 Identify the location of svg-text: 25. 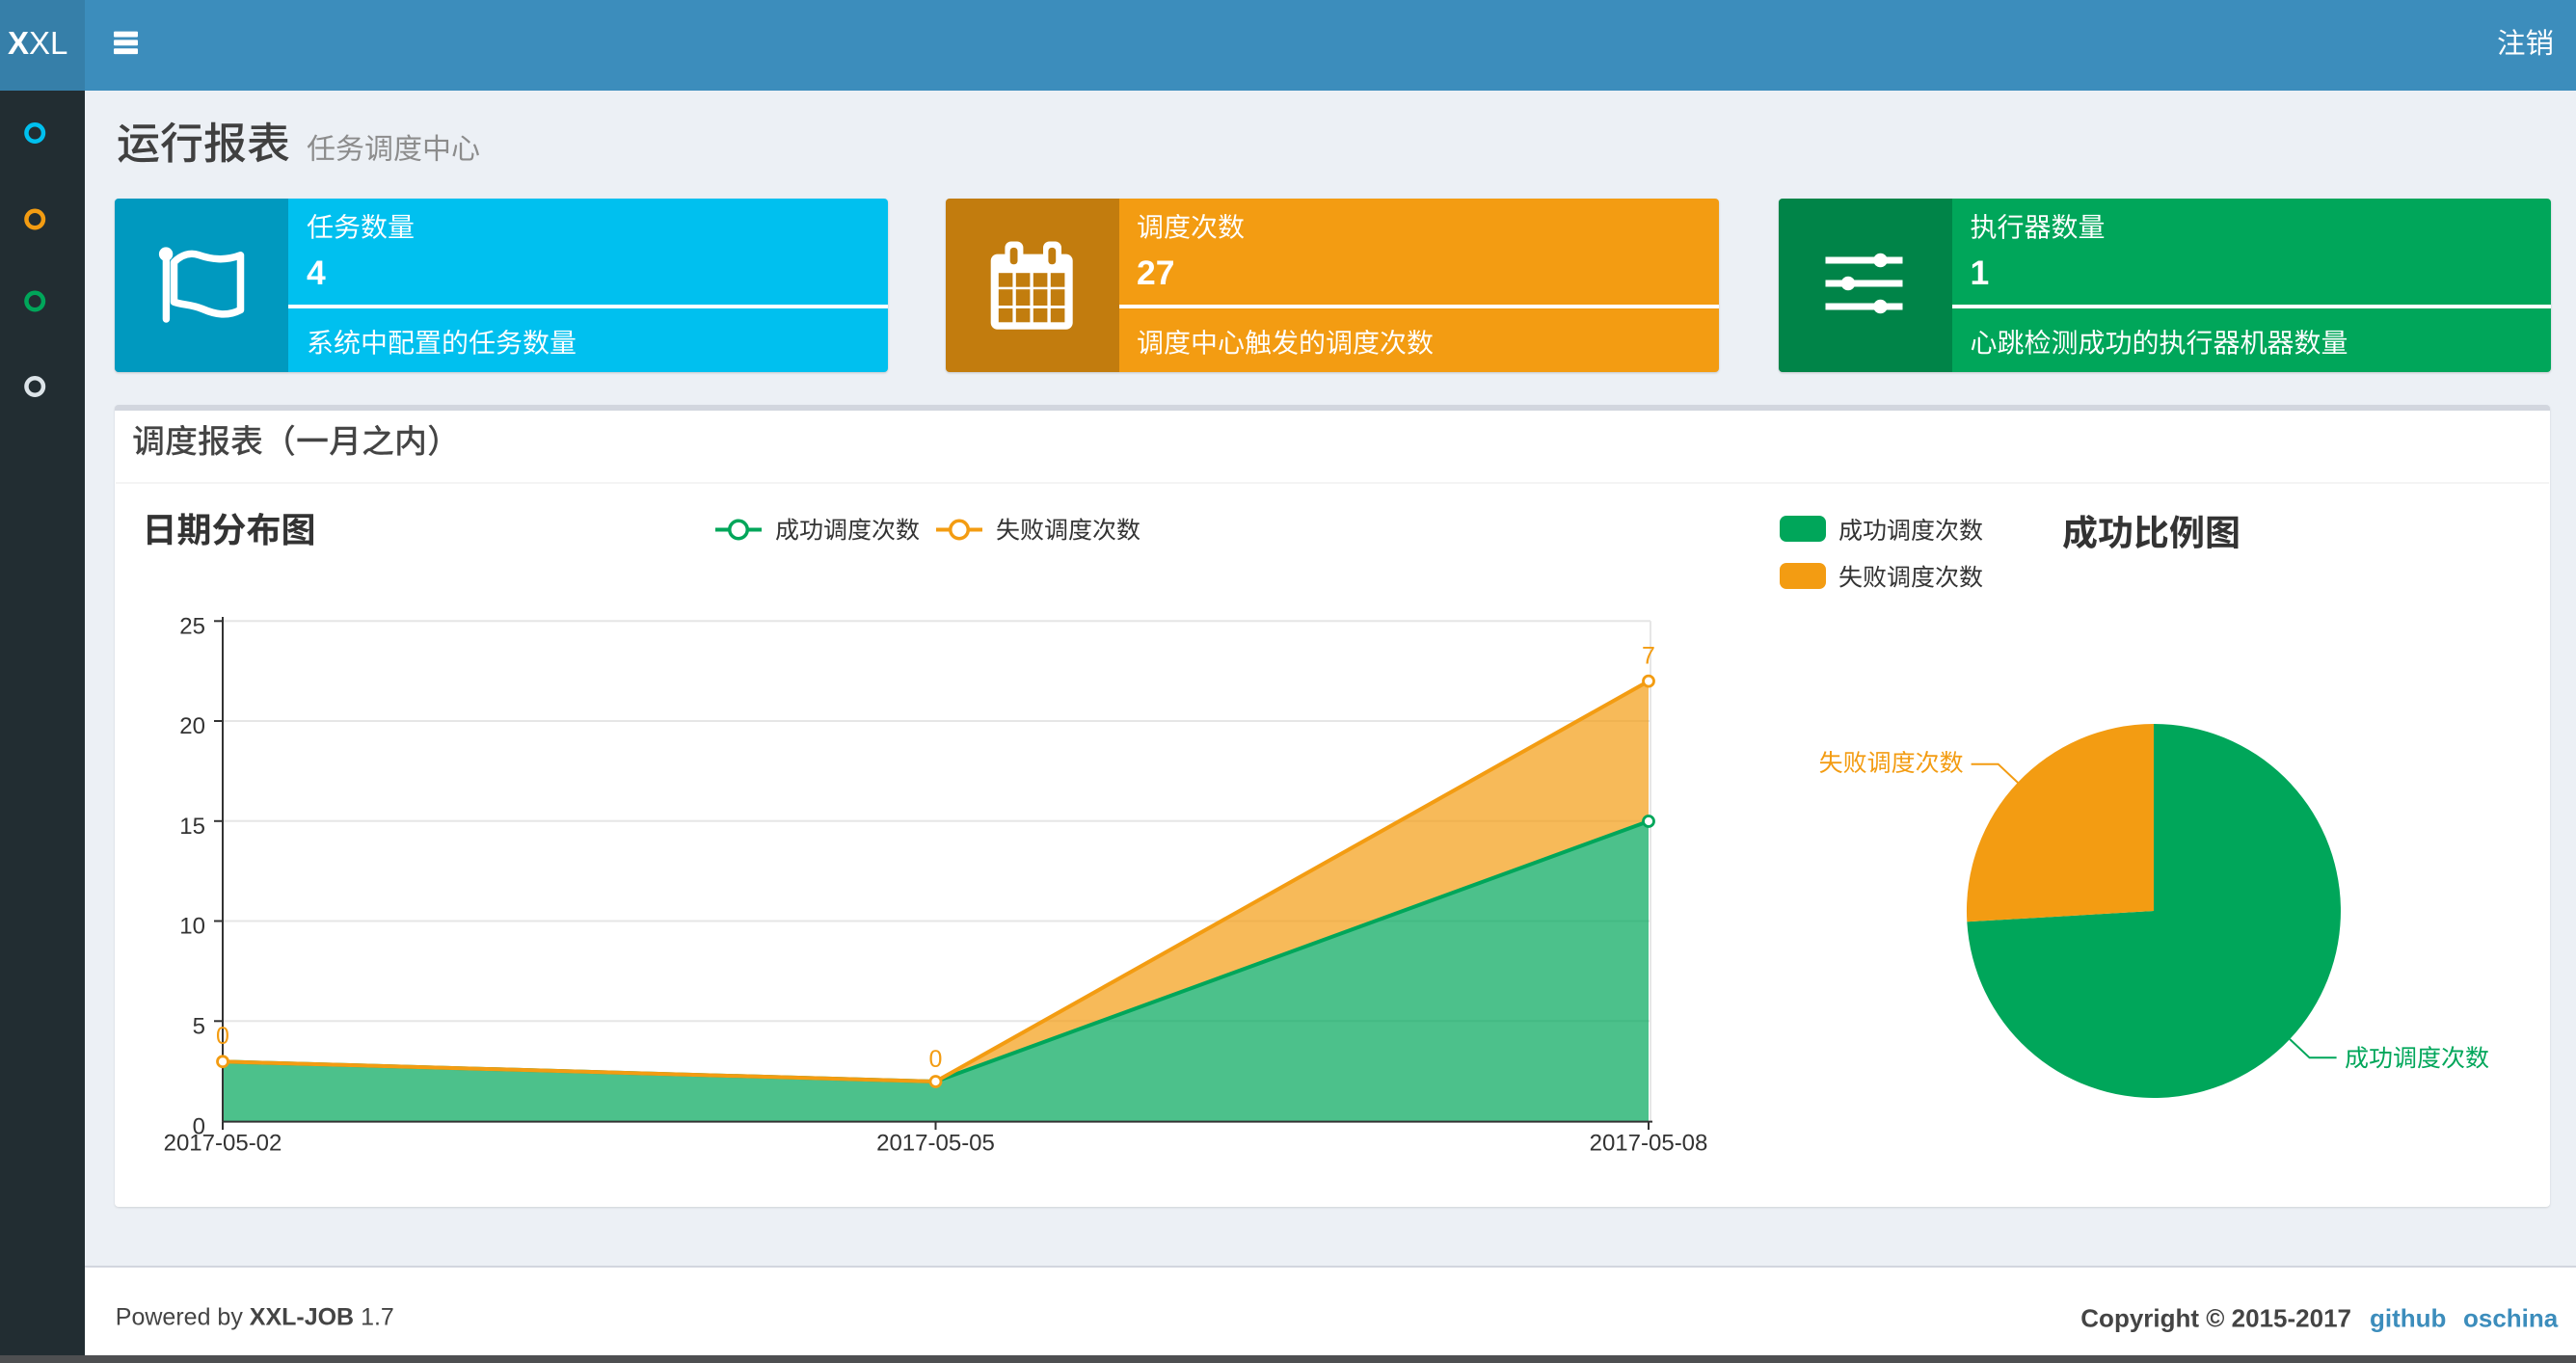
(192, 626).